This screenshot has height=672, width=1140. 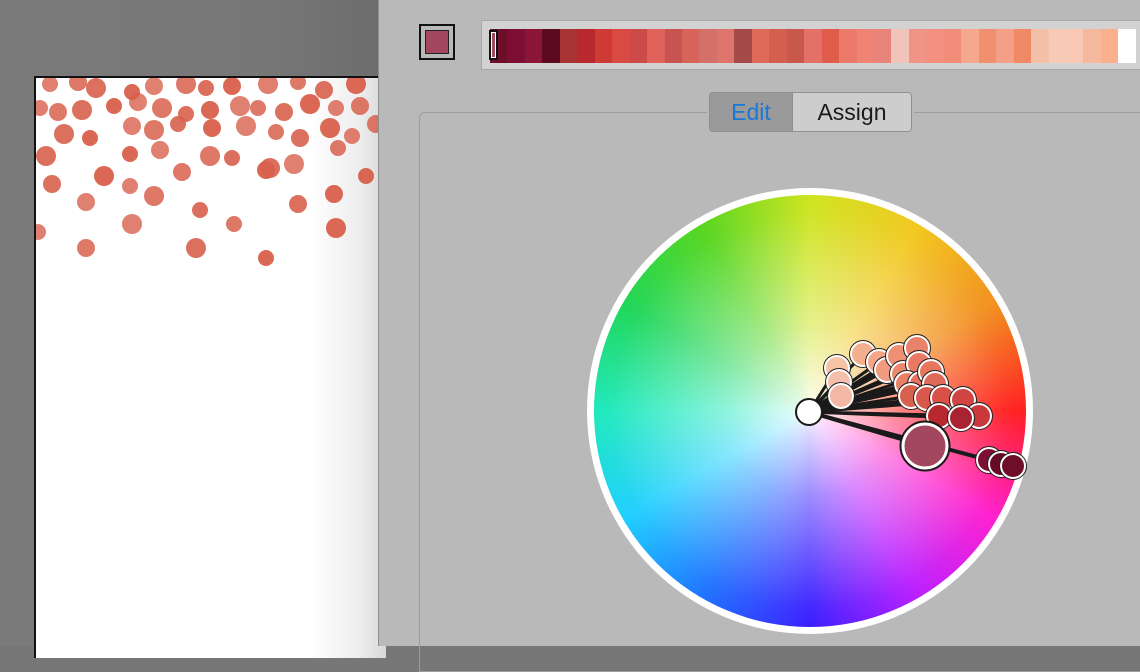 I want to click on color-group-chips, so click(x=813, y=46).